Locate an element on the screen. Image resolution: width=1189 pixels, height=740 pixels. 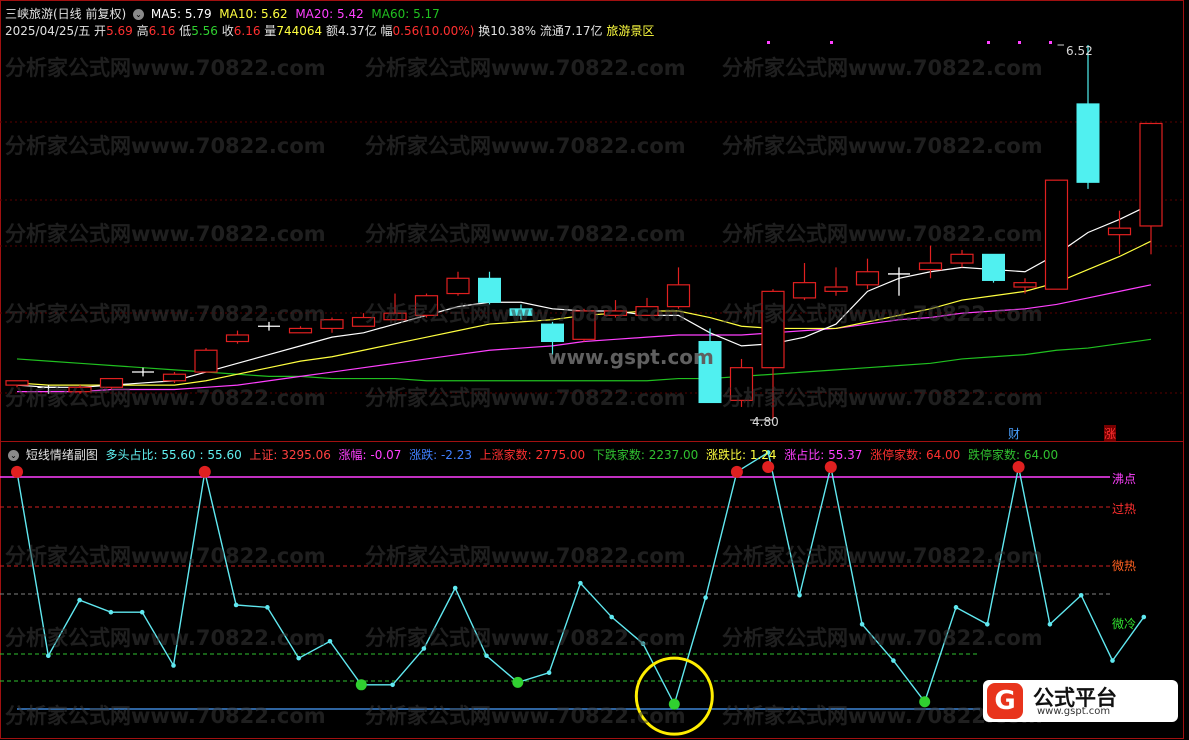
level-warm-label: 微热 is located at coordinates (1124, 566).